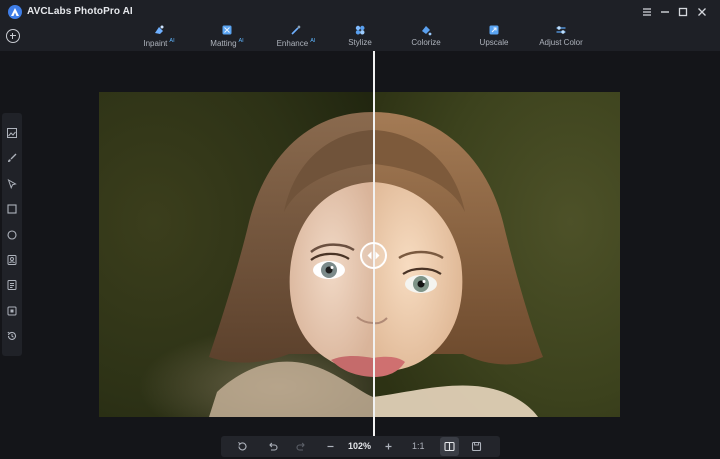  Describe the element at coordinates (80, 11) in the screenshot. I see `app-title: AVCLabs PhotoPro AI` at that location.